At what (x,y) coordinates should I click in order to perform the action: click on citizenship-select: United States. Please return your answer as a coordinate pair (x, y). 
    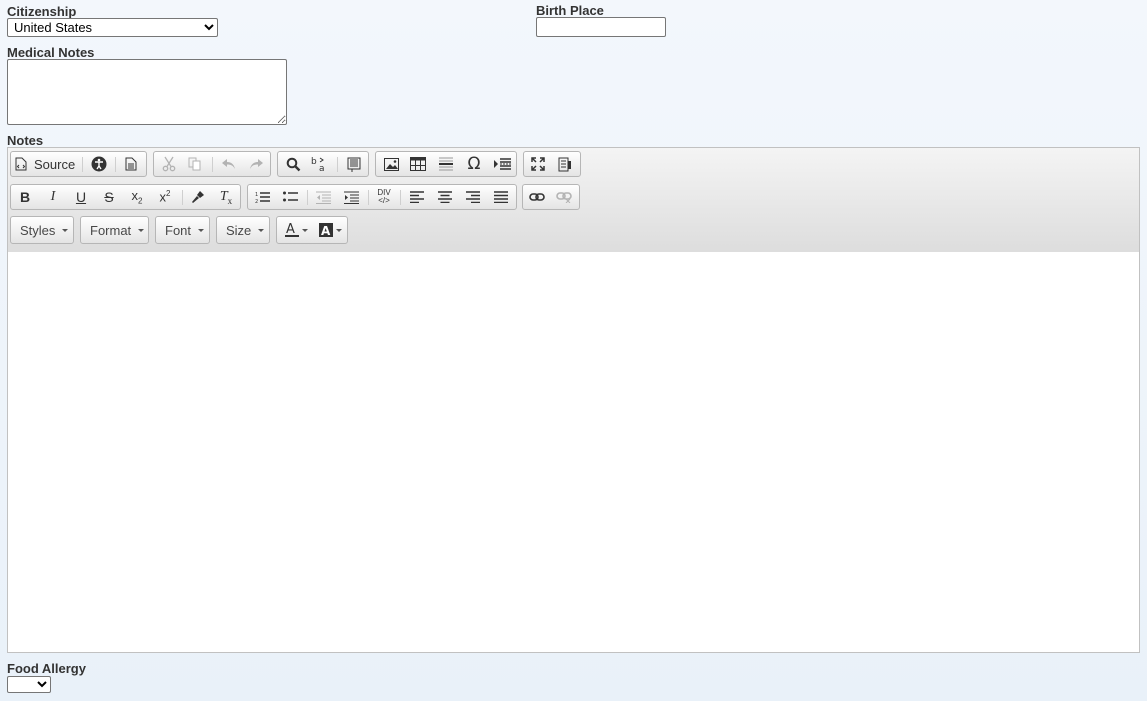
    Looking at the image, I should click on (112, 27).